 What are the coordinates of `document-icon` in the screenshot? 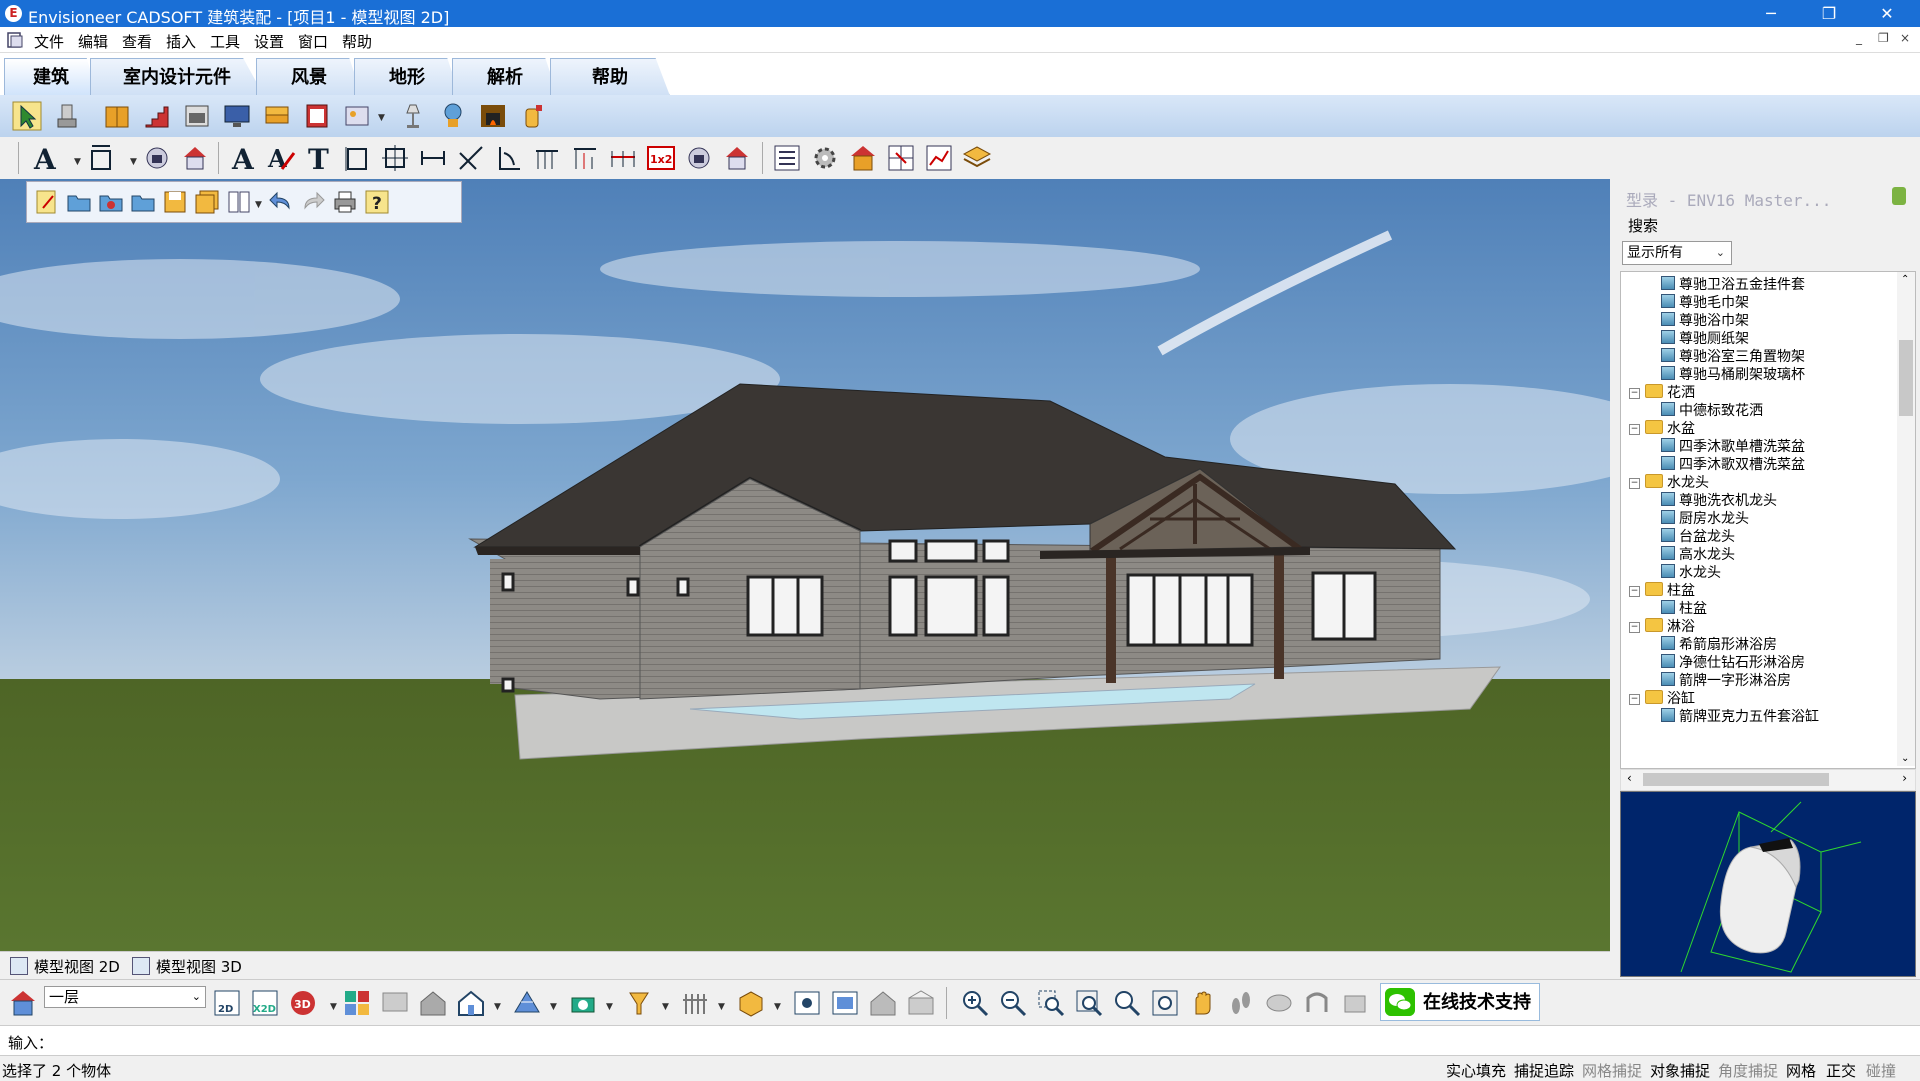 It's located at (15, 40).